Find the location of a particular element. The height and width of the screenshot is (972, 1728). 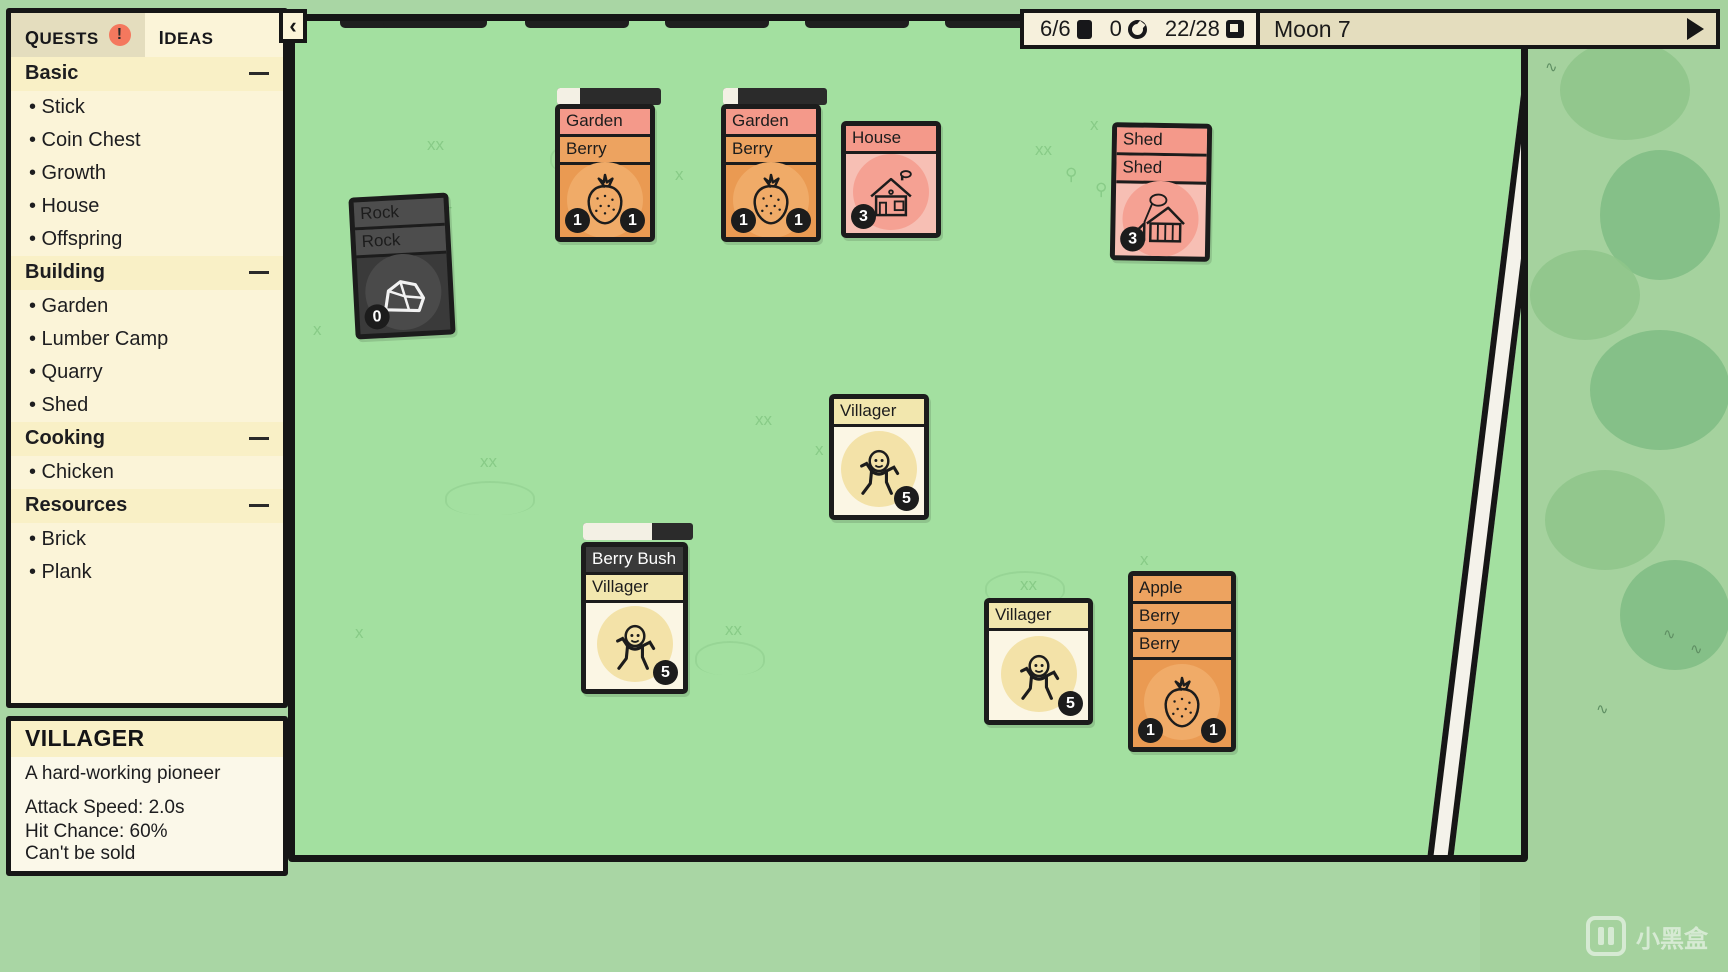

quest-item: • Shed is located at coordinates (147, 405).